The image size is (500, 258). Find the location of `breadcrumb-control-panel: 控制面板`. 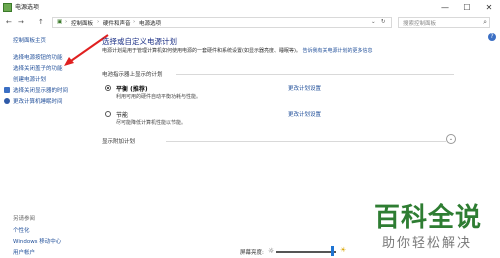

breadcrumb-control-panel: 控制面板 is located at coordinates (82, 23).